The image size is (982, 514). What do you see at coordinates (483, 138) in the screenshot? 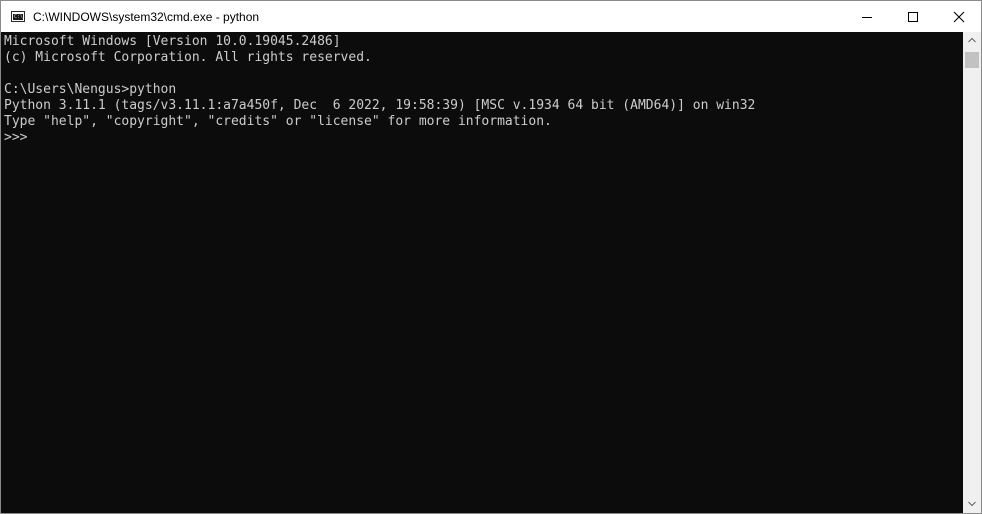
I see `python-prompt-line: >>>` at bounding box center [483, 138].